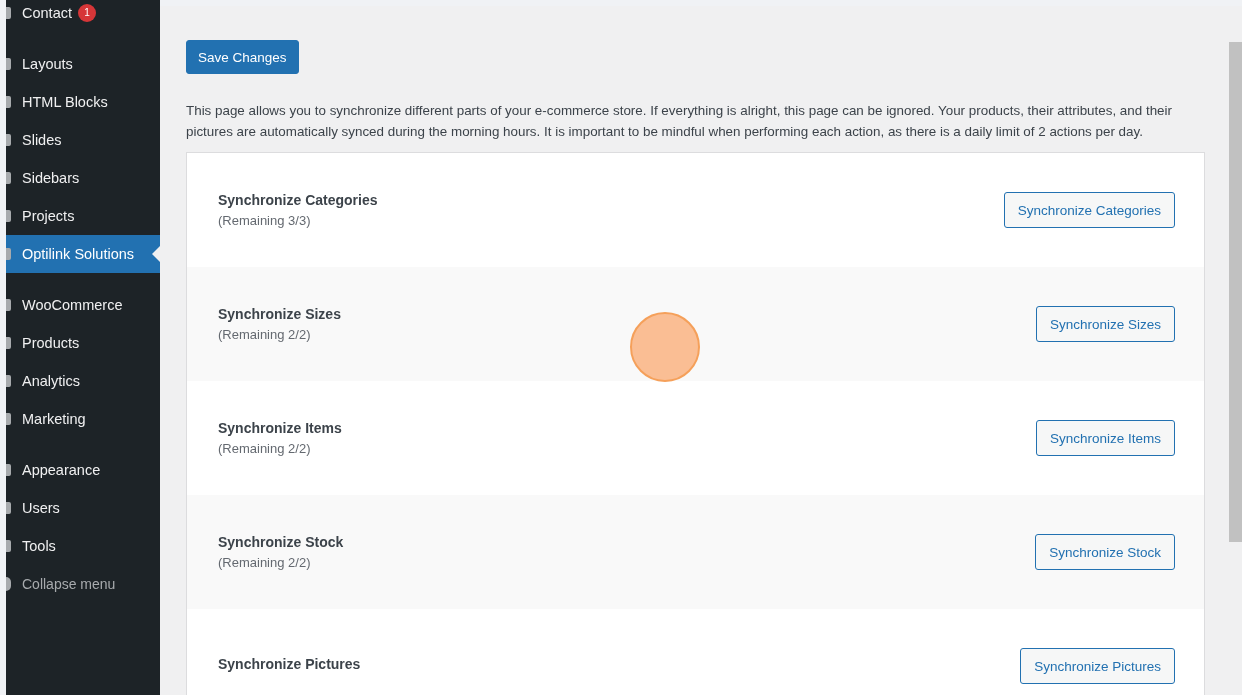  What do you see at coordinates (83, 470) in the screenshot?
I see `sidebar-menu-item: Appearance` at bounding box center [83, 470].